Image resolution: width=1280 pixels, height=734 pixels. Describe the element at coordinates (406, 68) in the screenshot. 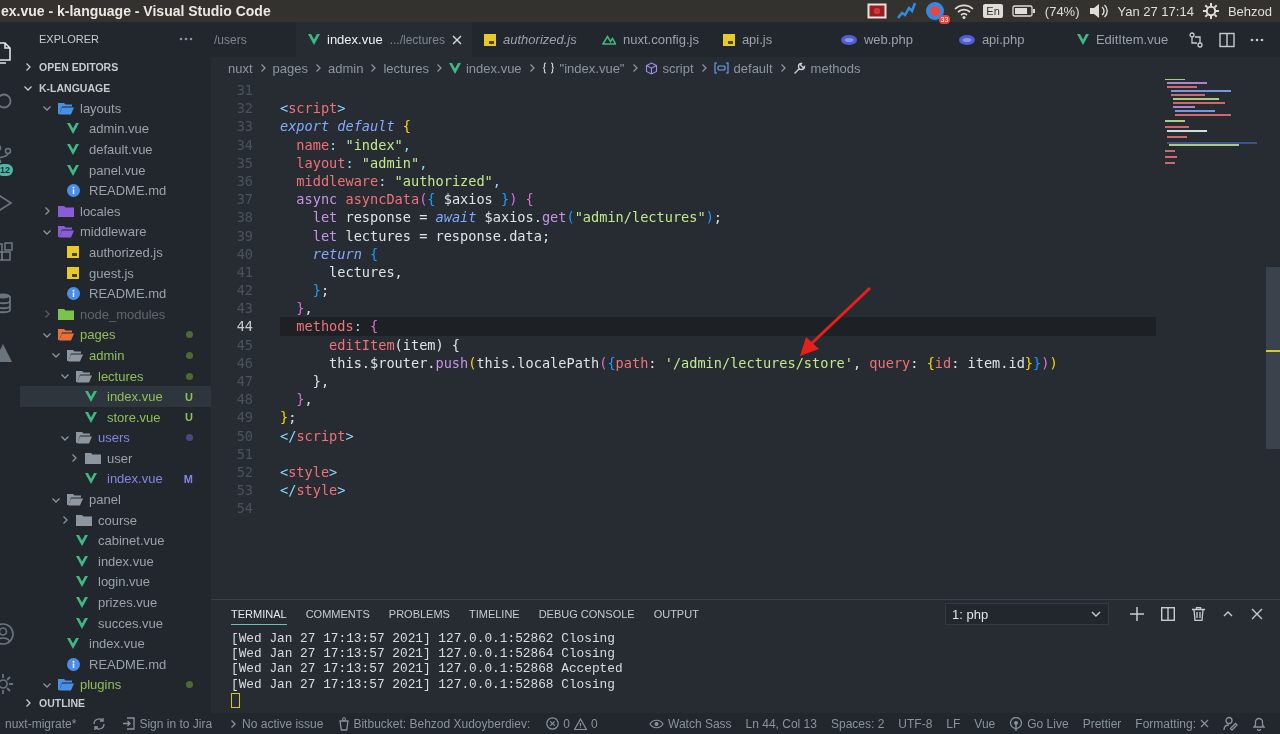

I see `breadcrumb-item: lectures` at that location.